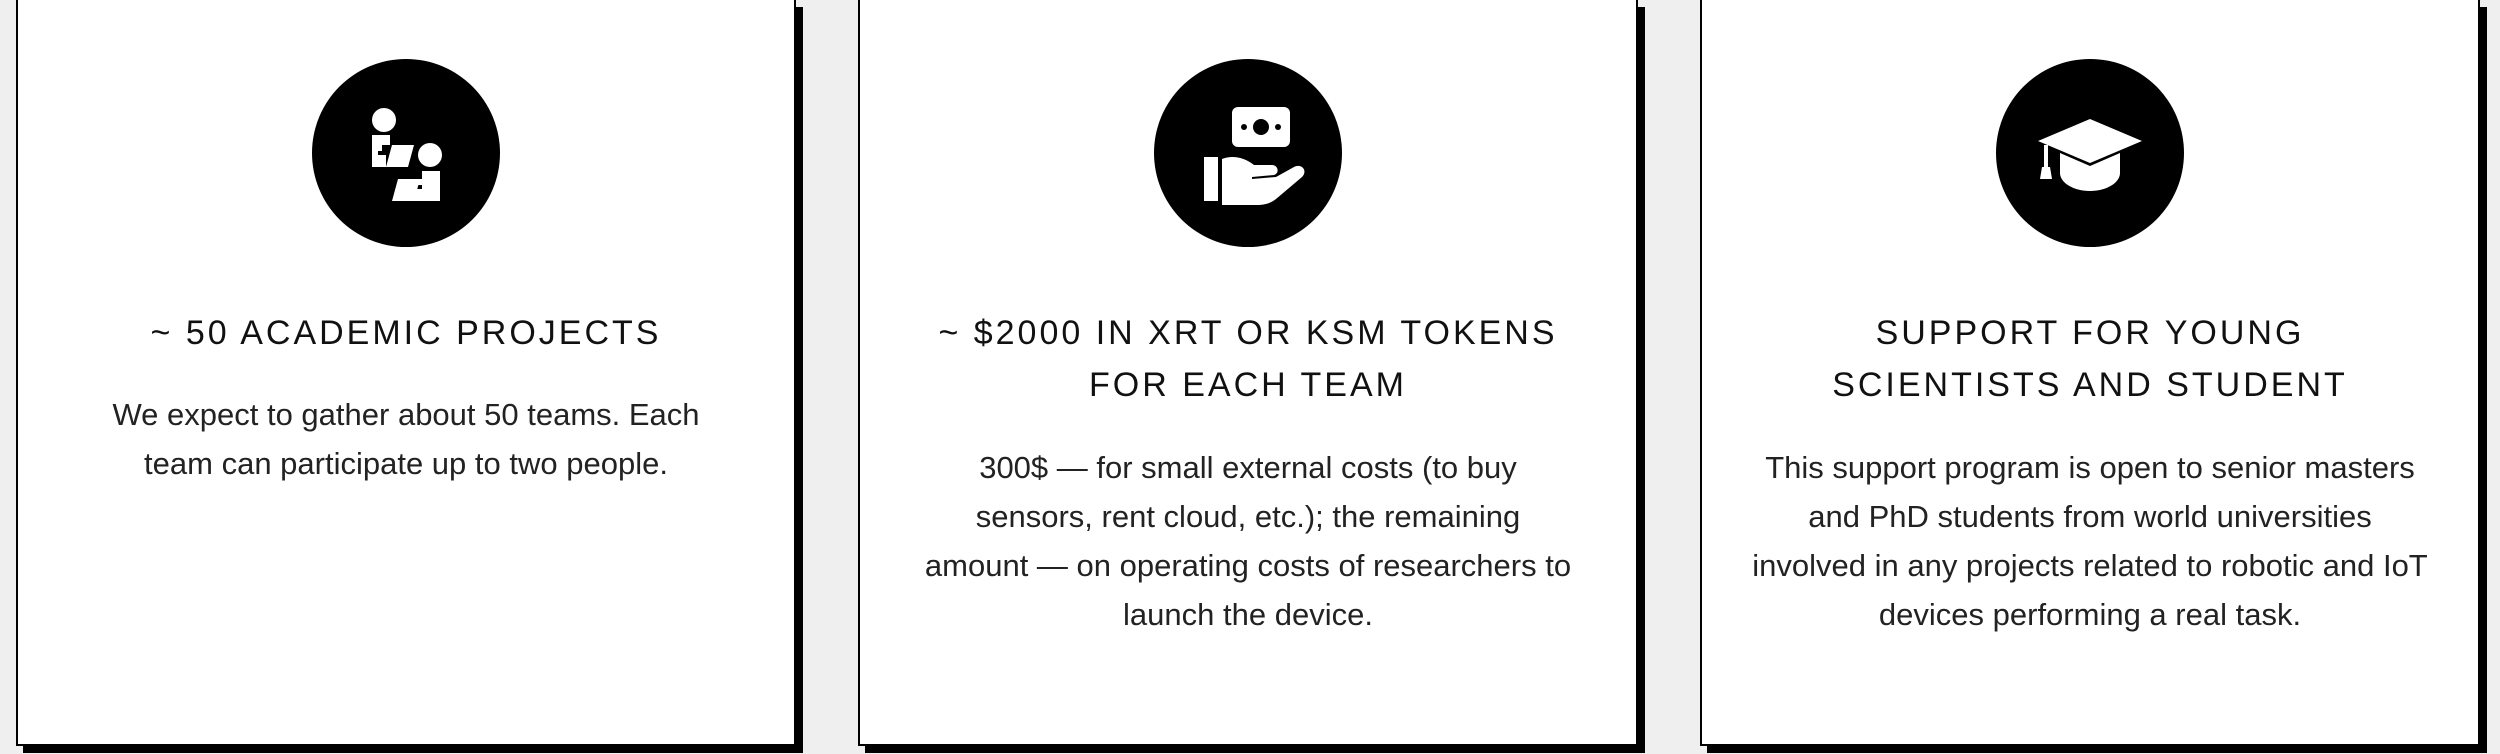 The height and width of the screenshot is (754, 2500). I want to click on people-collaborating-icon, so click(406, 153).